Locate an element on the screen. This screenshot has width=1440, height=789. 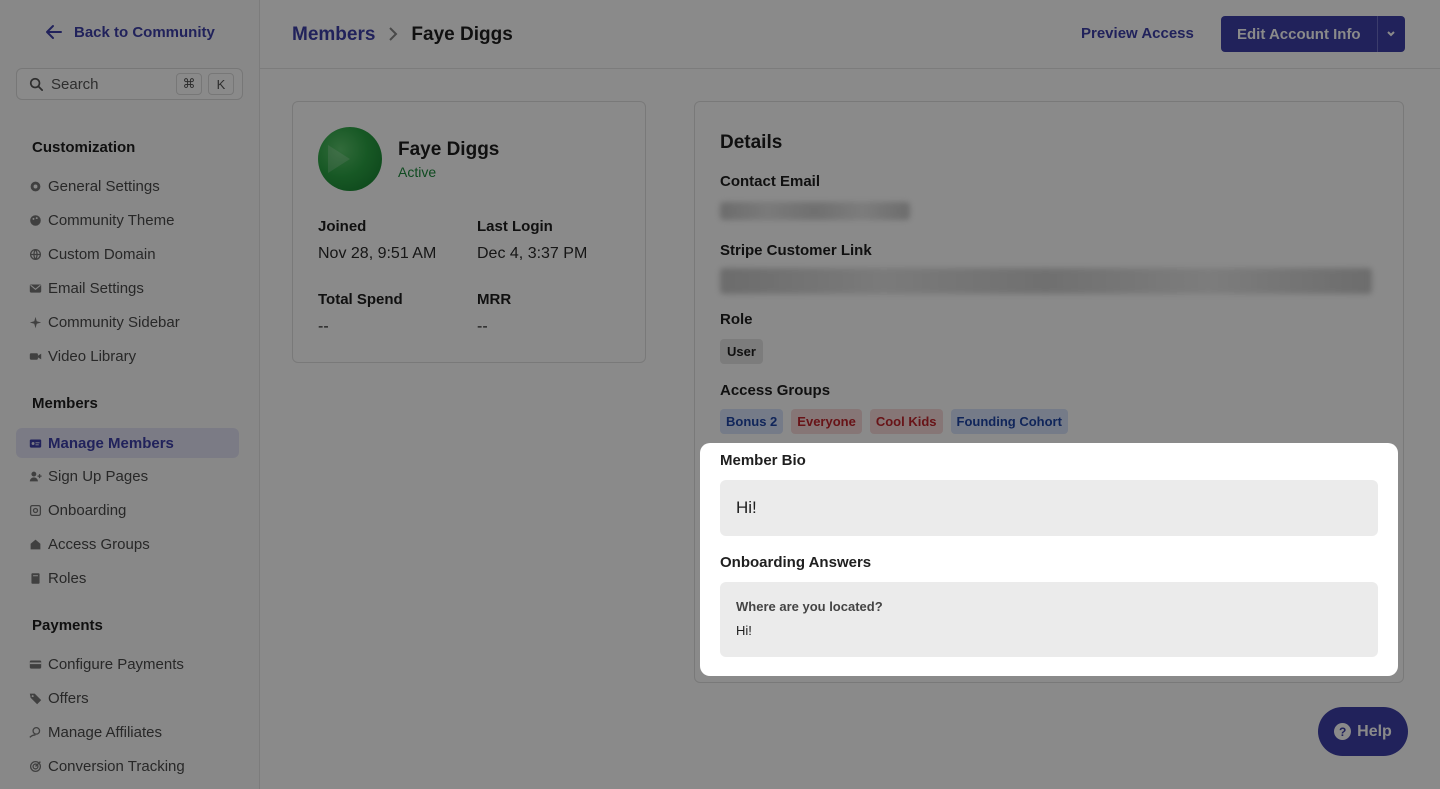
onboarding-question: Where are you located? is located at coordinates (809, 606).